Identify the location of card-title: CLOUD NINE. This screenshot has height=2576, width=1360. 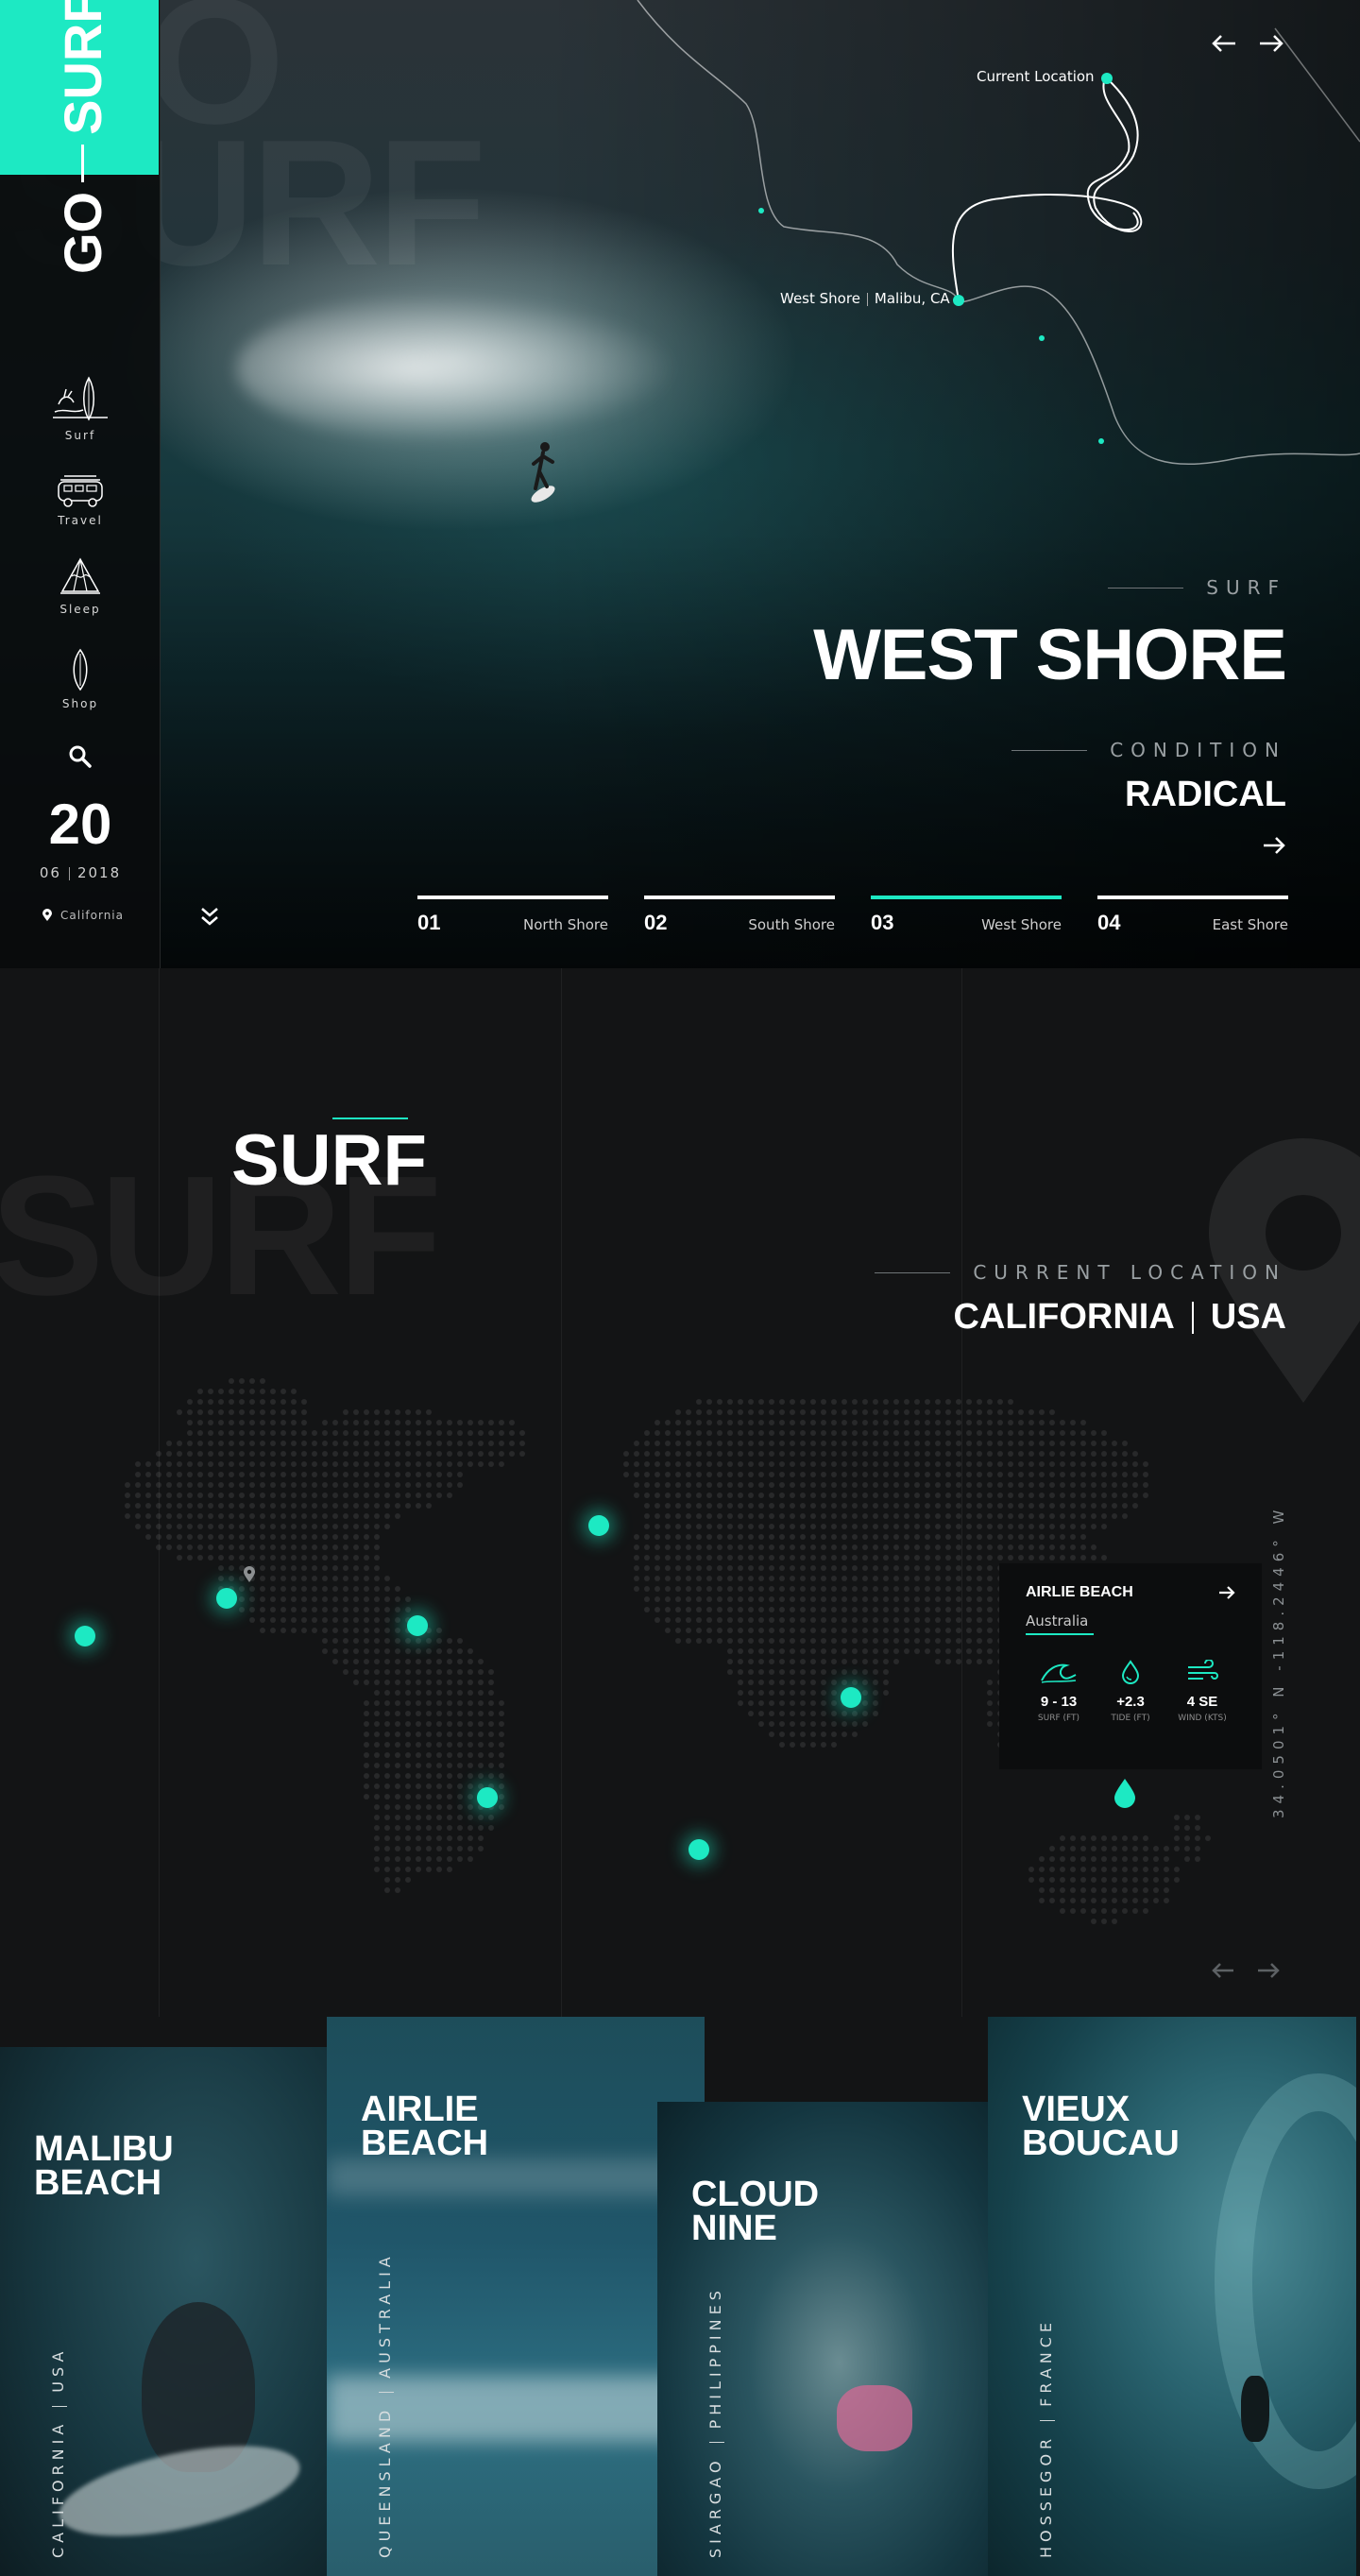
(755, 2212).